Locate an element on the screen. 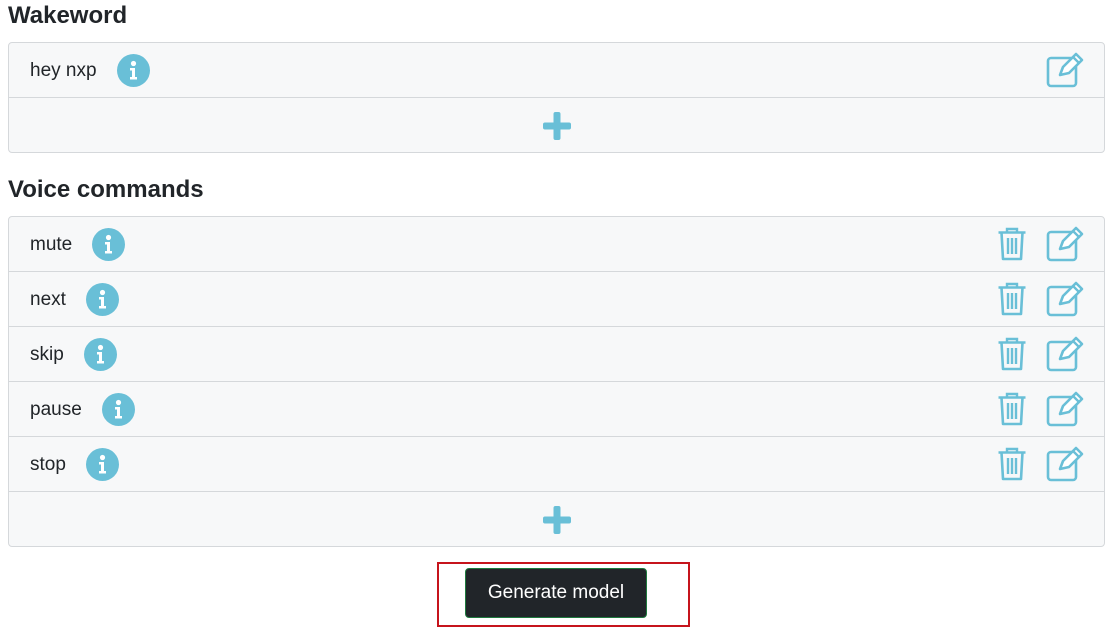 The height and width of the screenshot is (632, 1112). list-item: skip is located at coordinates (556, 354).